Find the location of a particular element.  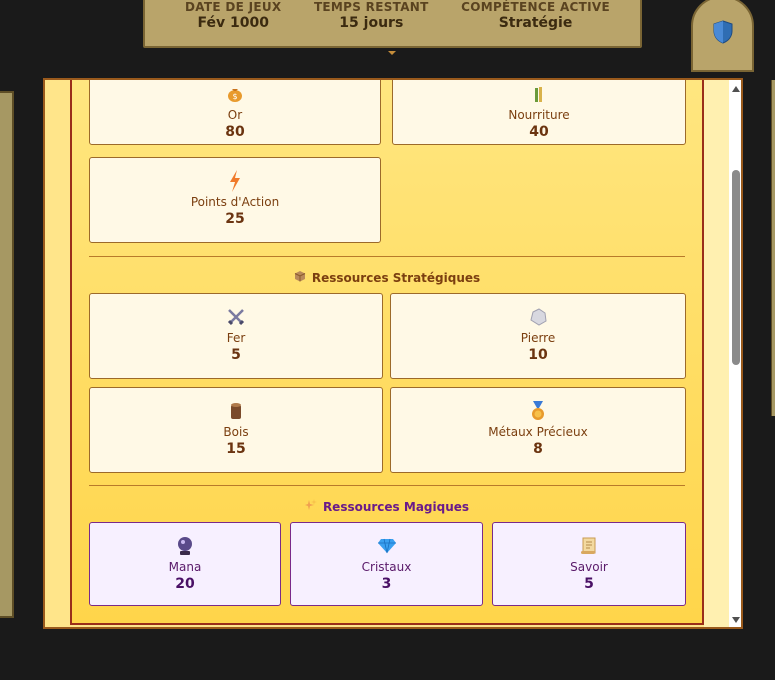

scrollbar is located at coordinates (735, 353).